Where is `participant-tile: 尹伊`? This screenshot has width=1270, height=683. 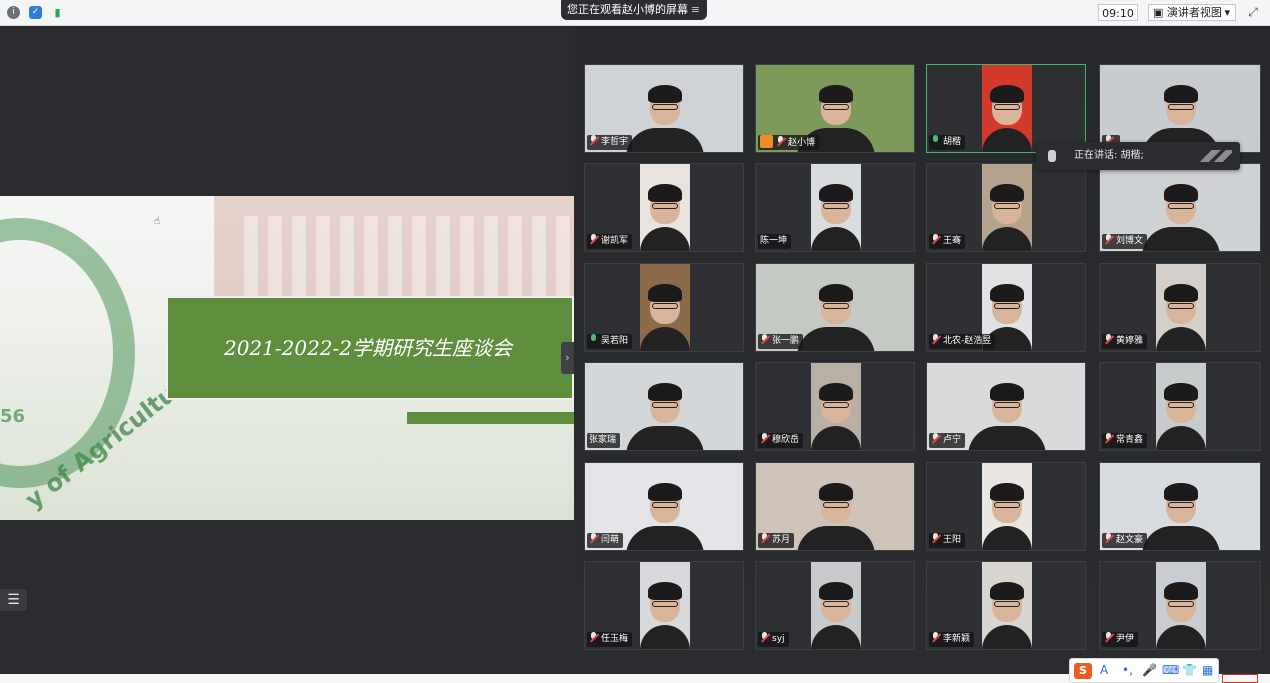 participant-tile: 尹伊 is located at coordinates (1180, 605).